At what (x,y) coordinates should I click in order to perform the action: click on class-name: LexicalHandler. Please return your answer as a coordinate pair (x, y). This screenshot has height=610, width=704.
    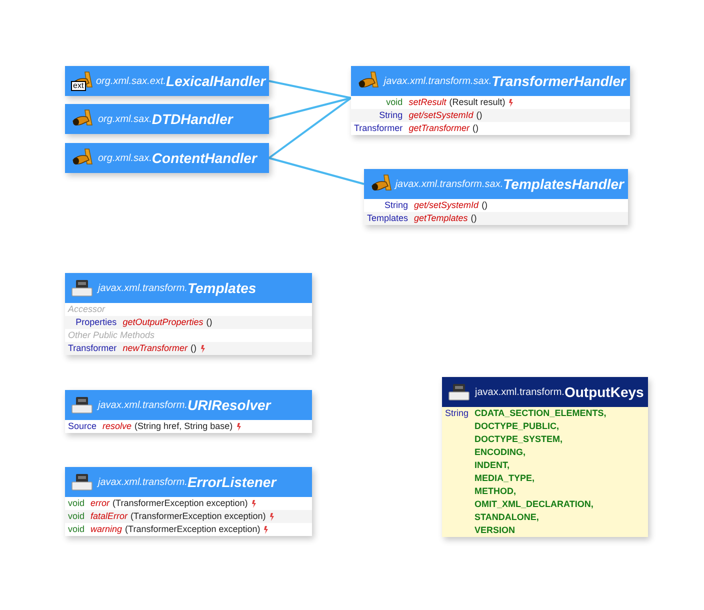
    Looking at the image, I should click on (216, 81).